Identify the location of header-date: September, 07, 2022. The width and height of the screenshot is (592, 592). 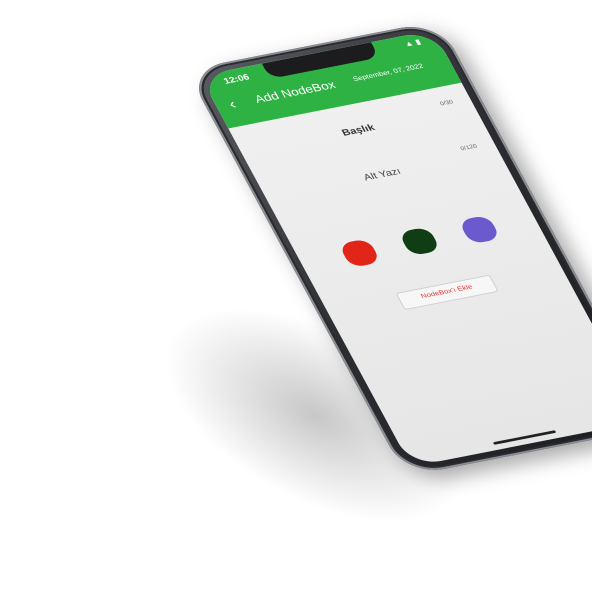
(388, 73).